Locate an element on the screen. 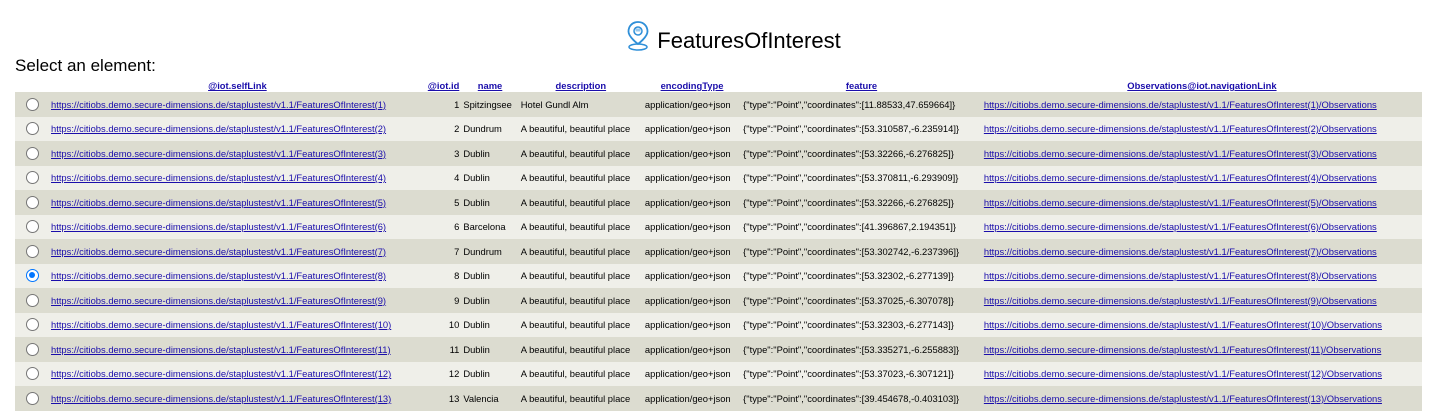 This screenshot has width=1436, height=411. sort-link-description: description is located at coordinates (581, 85).